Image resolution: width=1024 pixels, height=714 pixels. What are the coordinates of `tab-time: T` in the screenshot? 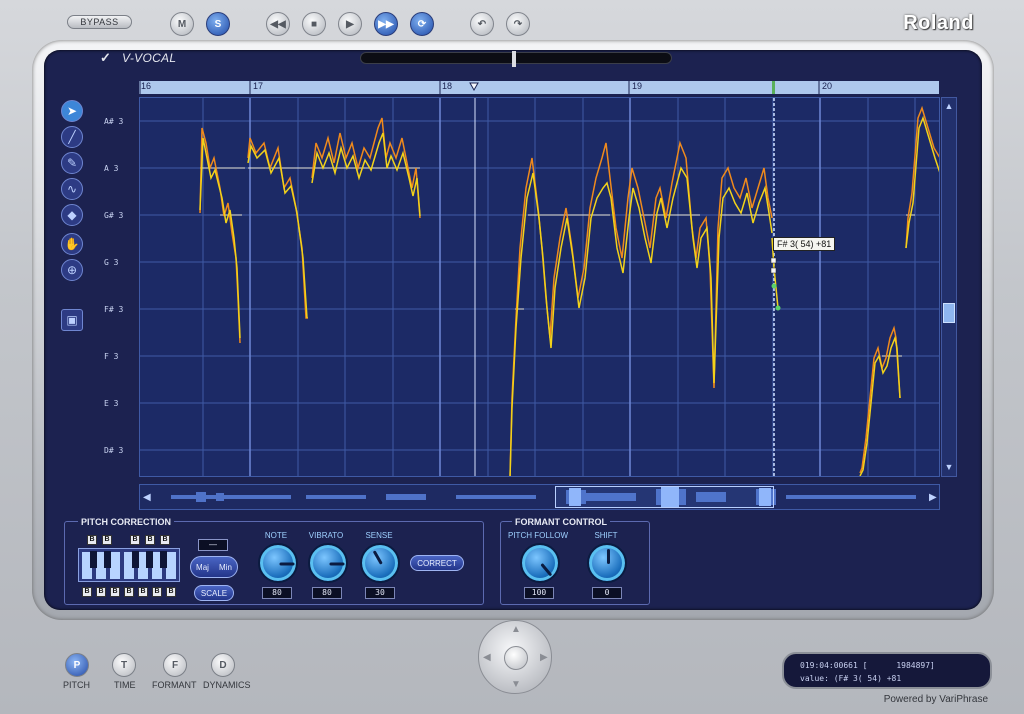 It's located at (124, 665).